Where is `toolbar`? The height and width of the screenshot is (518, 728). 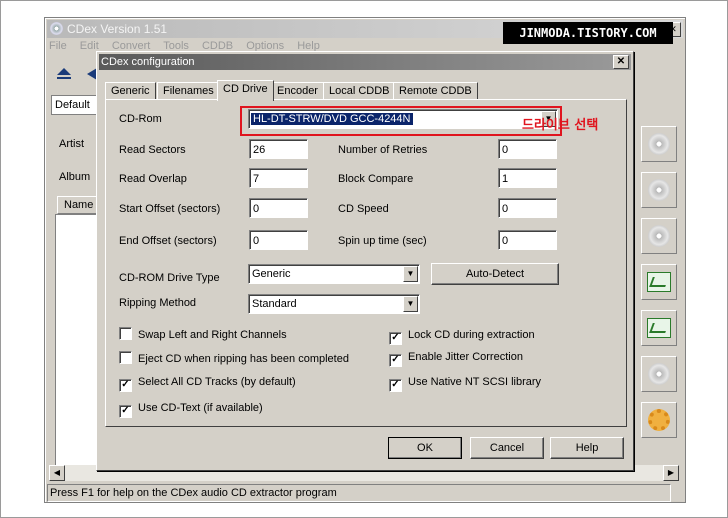
toolbar is located at coordinates (73, 73).